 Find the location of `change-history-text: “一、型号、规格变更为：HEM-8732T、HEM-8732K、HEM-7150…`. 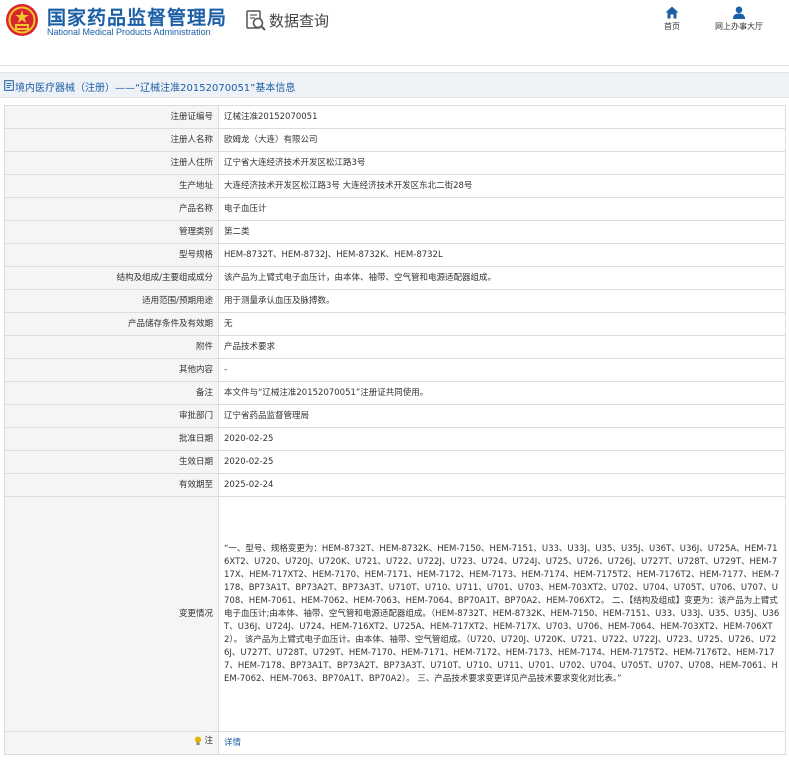

change-history-text: “一、型号、规格变更为：HEM-8732T、HEM-8732K、HEM-7150… is located at coordinates (502, 613).